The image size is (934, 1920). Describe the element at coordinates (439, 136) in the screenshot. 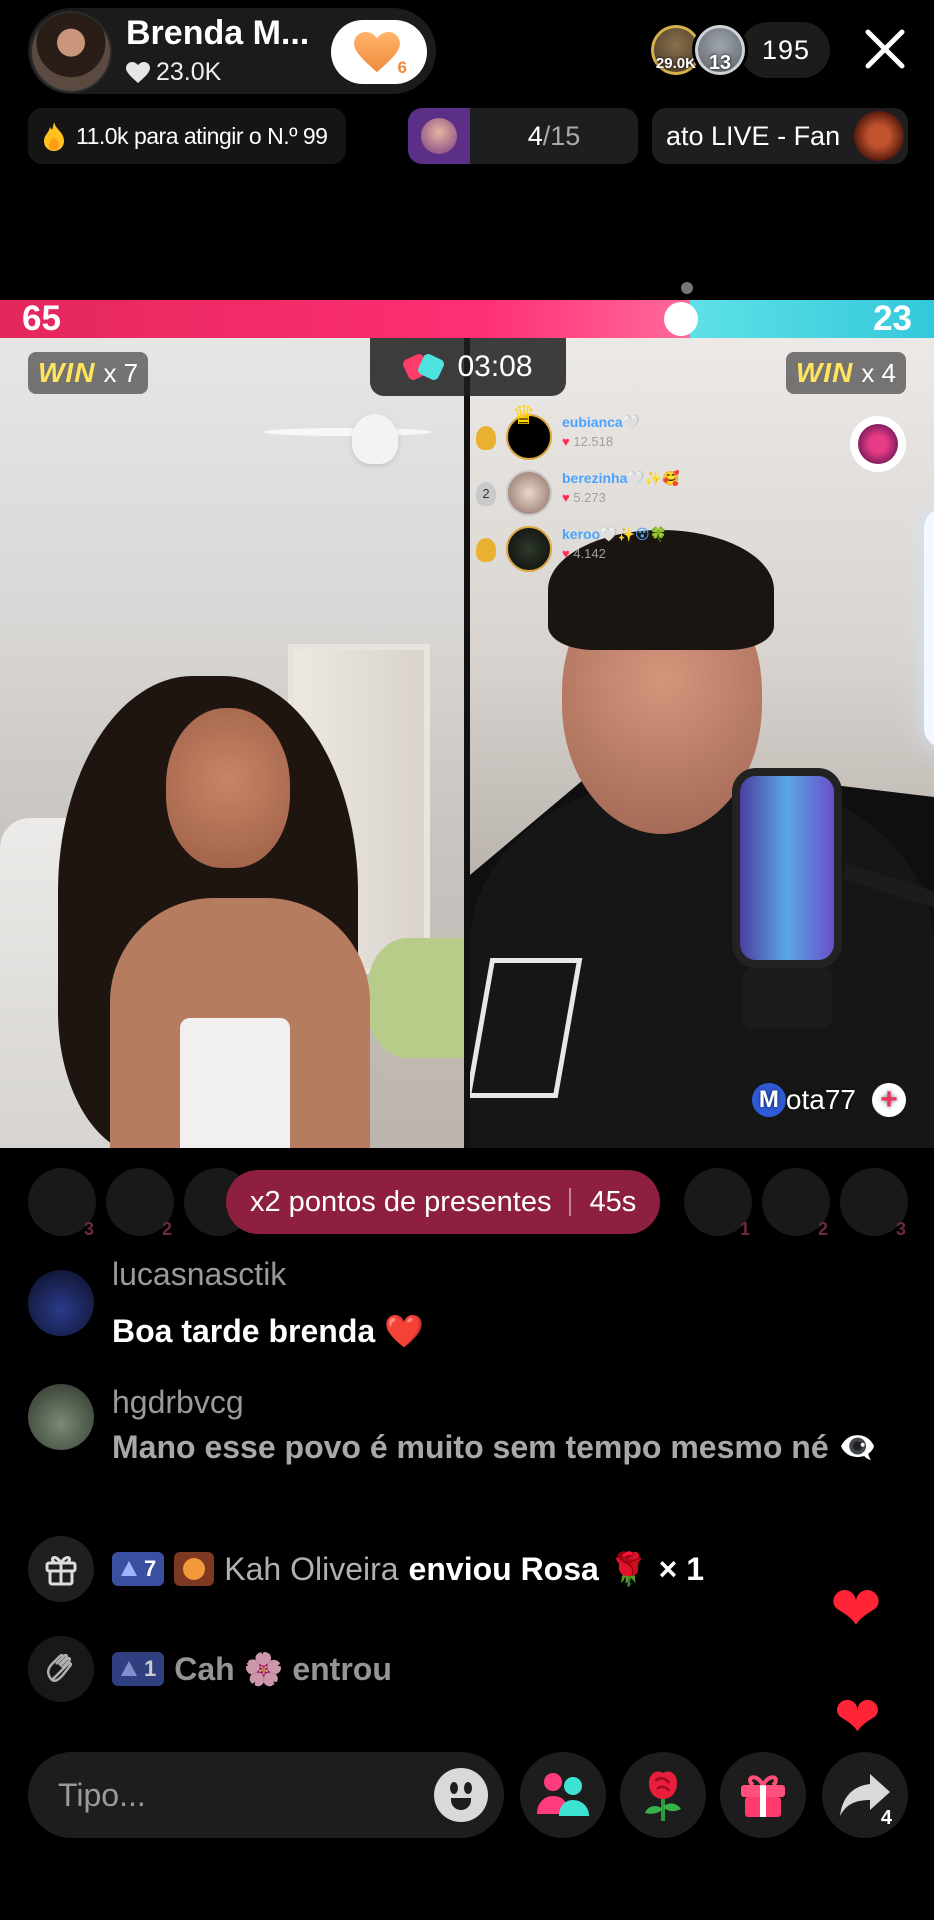

I see `mission-icon` at that location.